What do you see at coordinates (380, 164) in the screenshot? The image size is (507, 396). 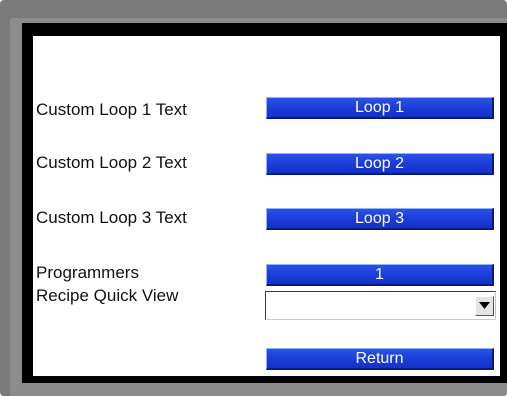 I see `loop-2-button: Loop 2` at bounding box center [380, 164].